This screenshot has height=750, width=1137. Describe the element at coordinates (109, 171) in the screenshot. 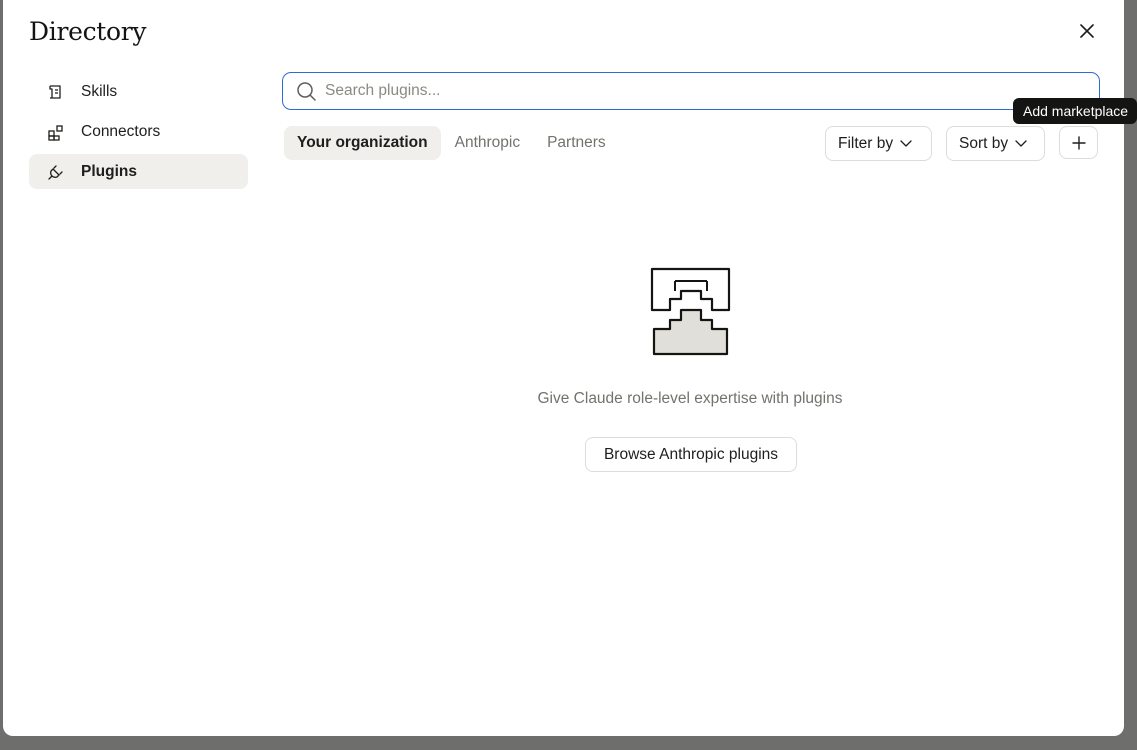

I see `sidebar-item-label: Plugins` at that location.